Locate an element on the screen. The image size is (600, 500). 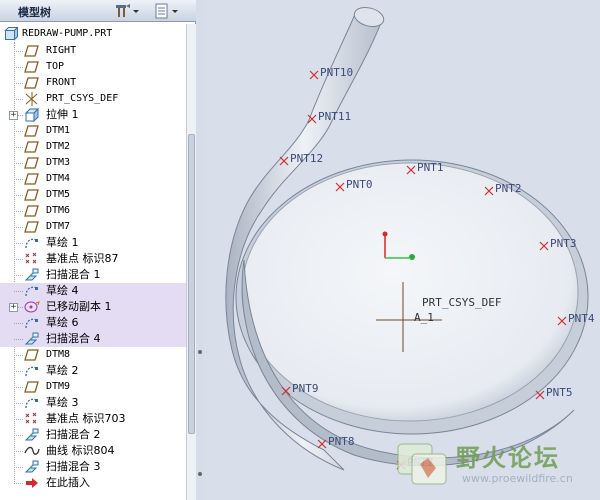
tree-item: + 已移动副本 1 is located at coordinates (93, 307).